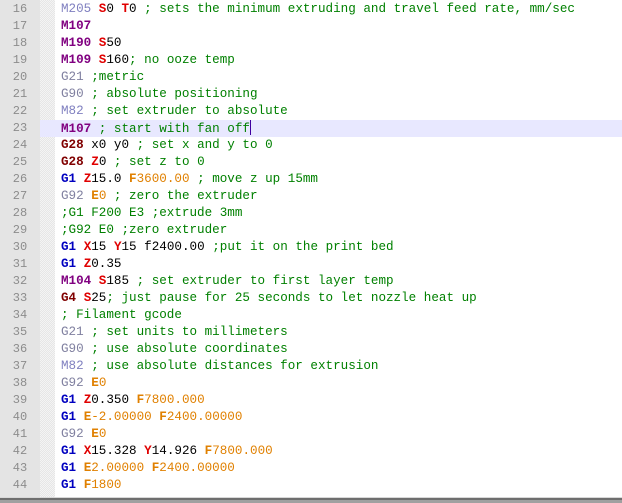 The height and width of the screenshot is (503, 622). What do you see at coordinates (174, 111) in the screenshot?
I see `line-code: M82 ; set extruder to absolute` at bounding box center [174, 111].